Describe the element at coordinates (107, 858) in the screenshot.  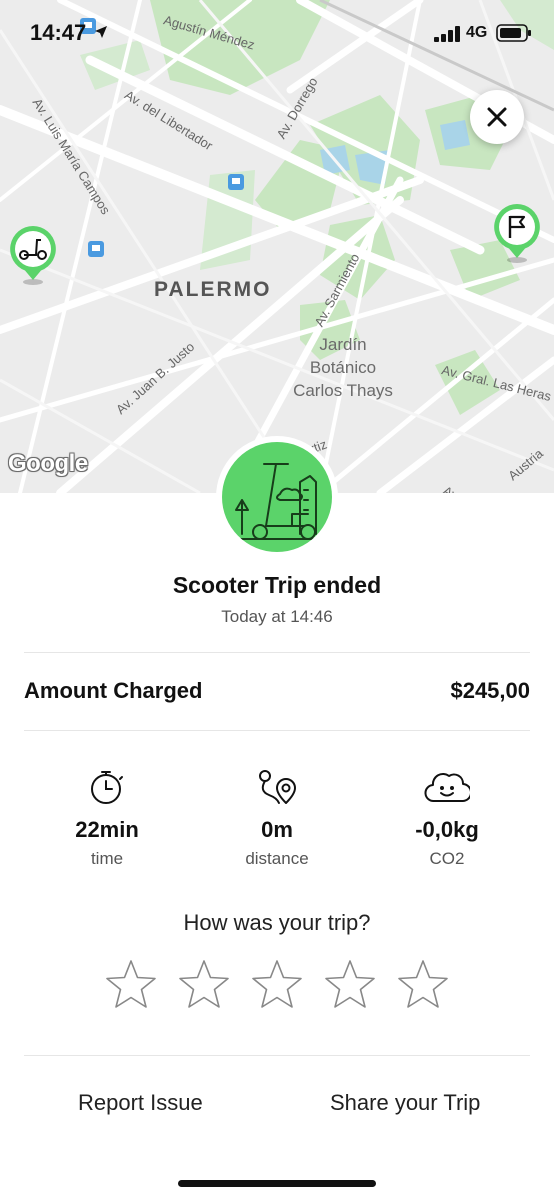
I see `stat-label: time` at that location.